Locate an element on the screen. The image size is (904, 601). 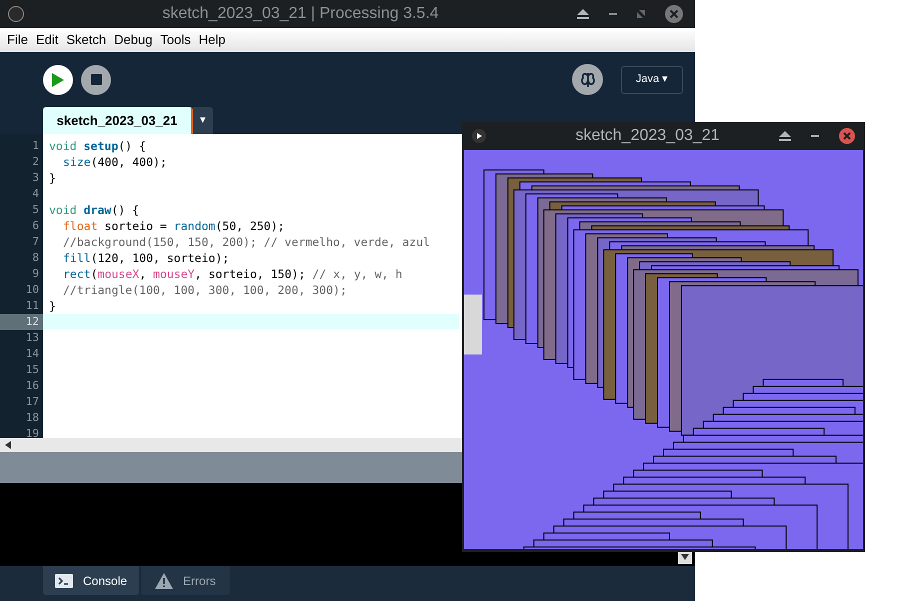
run-button is located at coordinates (58, 79).